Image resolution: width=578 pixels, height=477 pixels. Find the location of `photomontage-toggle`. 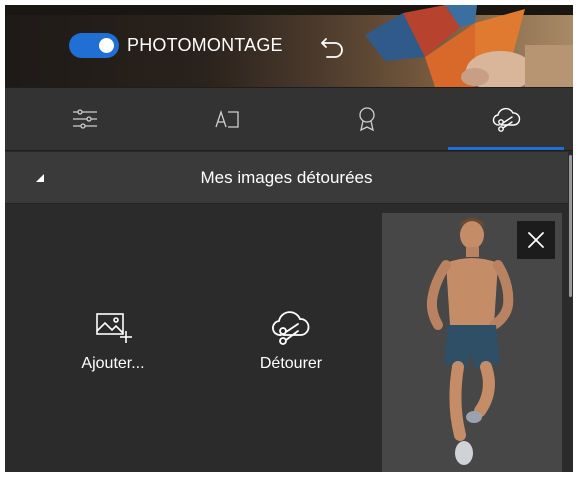

photomontage-toggle is located at coordinates (94, 45).